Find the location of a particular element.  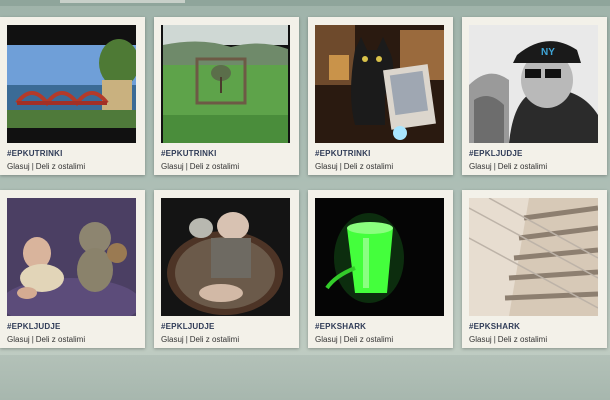

green-glowing-glass-photo is located at coordinates (379, 257).